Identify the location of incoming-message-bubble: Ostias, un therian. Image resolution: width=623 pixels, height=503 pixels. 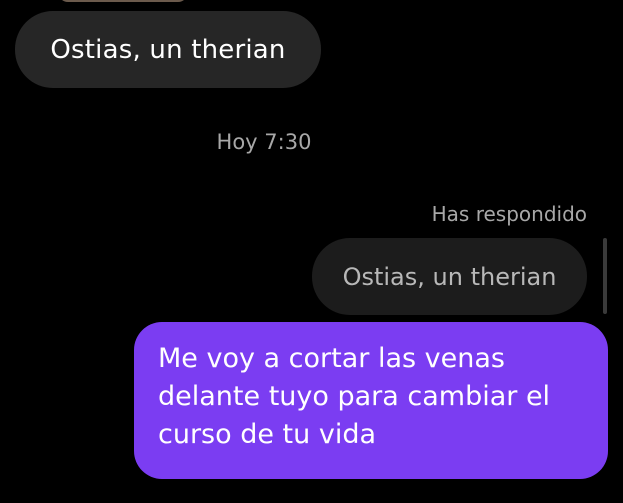
(168, 49).